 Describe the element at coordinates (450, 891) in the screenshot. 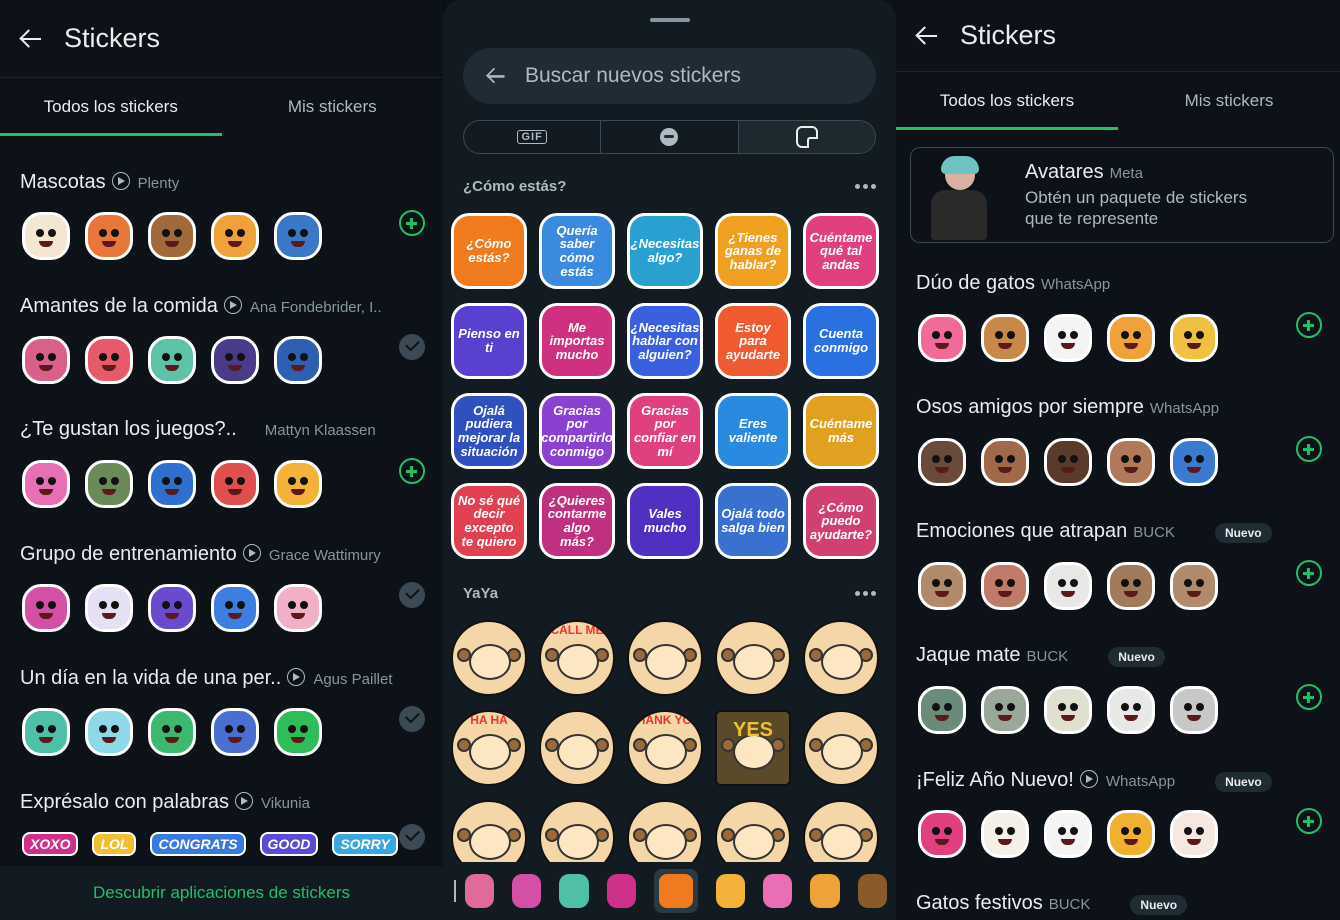

I see `tray-scroll-icon` at that location.